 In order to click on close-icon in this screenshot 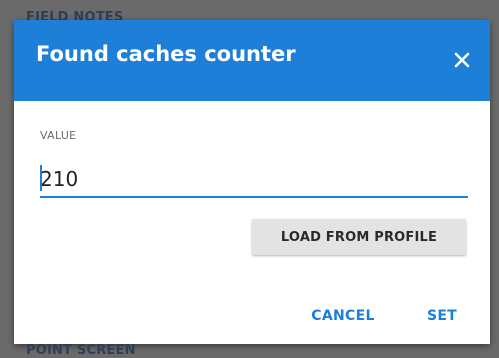, I will do `click(462, 60)`.